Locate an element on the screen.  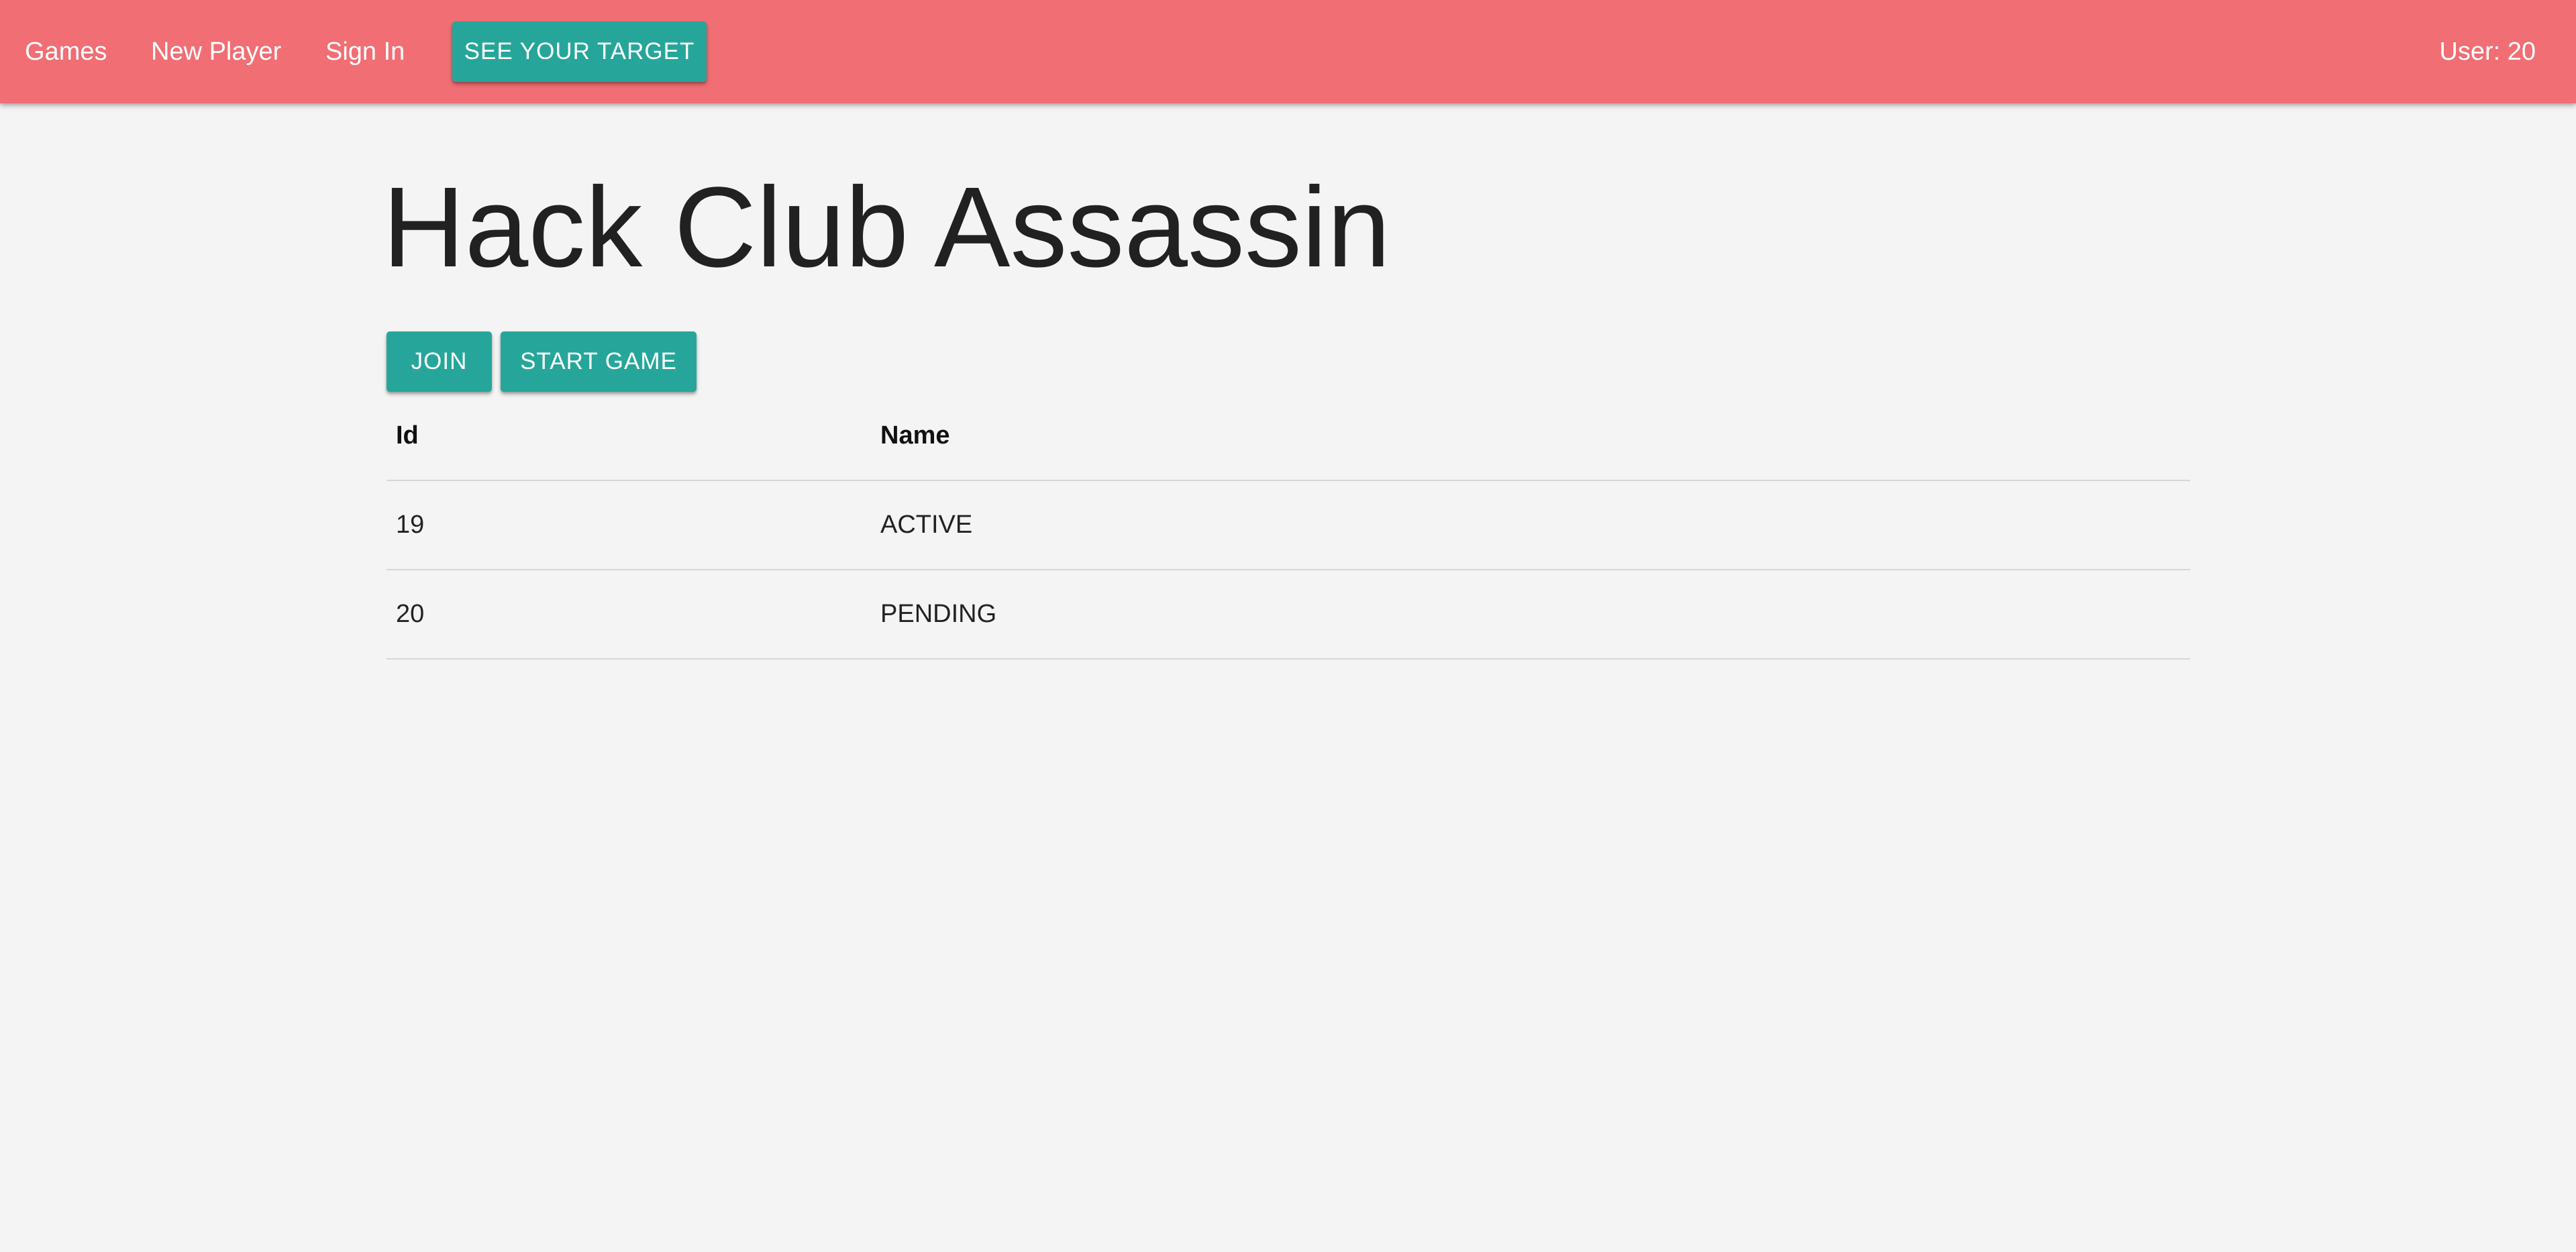
start-game-button: START GAME is located at coordinates (599, 361).